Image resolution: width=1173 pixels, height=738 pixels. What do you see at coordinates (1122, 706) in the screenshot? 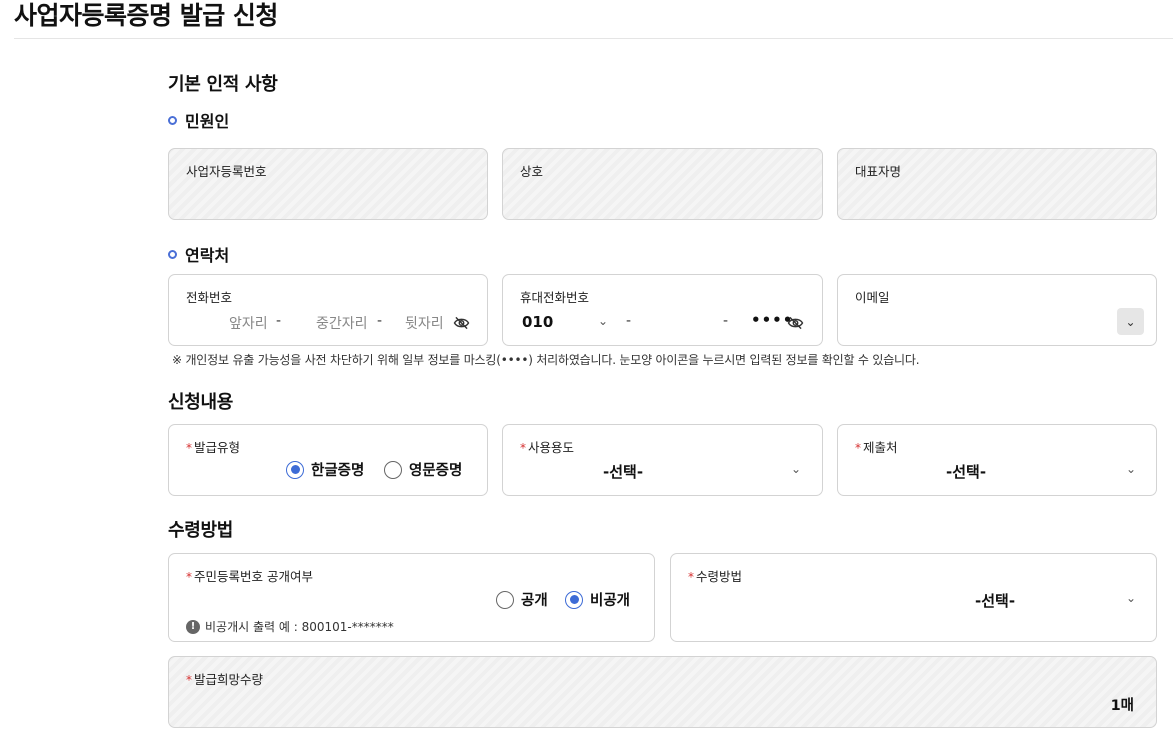
I see `quantity-value: 1매` at bounding box center [1122, 706].